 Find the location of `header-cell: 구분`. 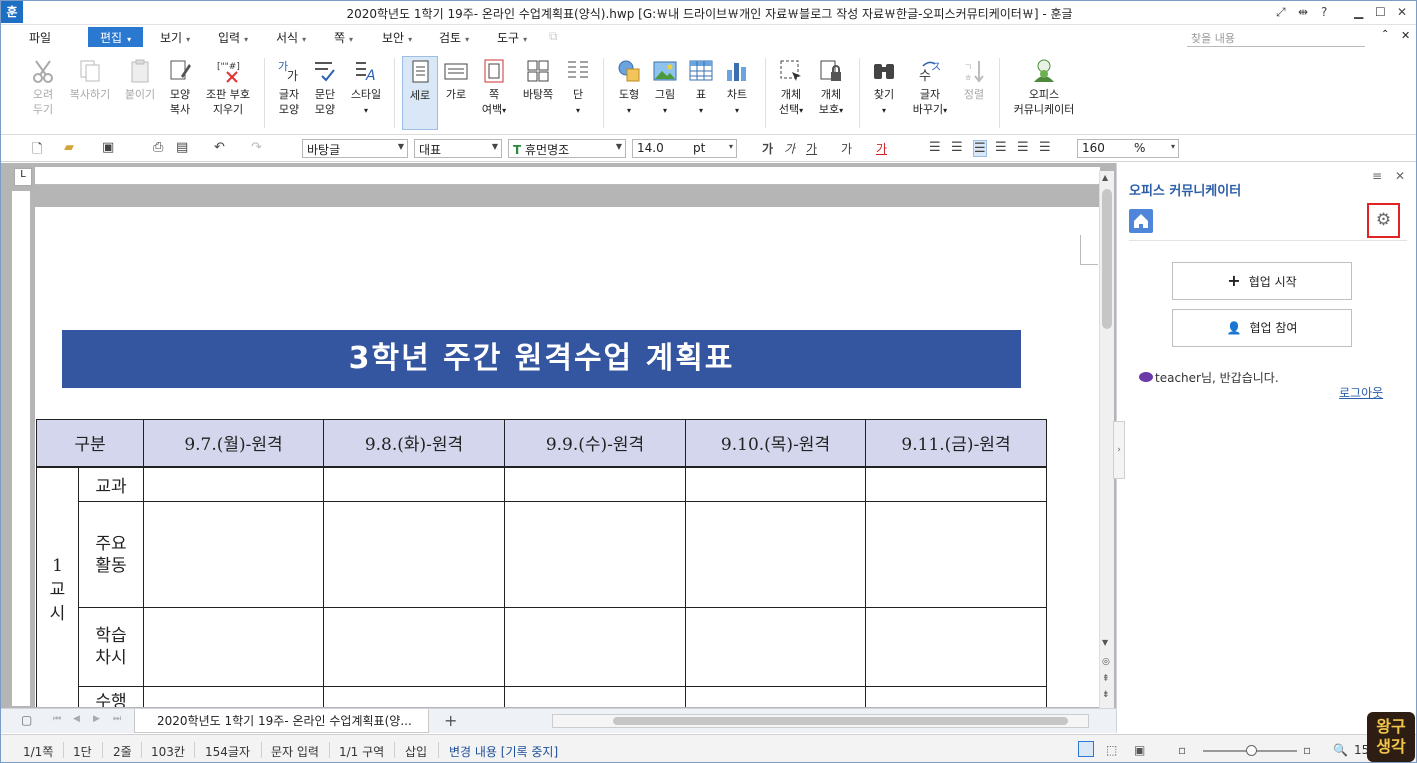

header-cell: 구분 is located at coordinates (90, 443).